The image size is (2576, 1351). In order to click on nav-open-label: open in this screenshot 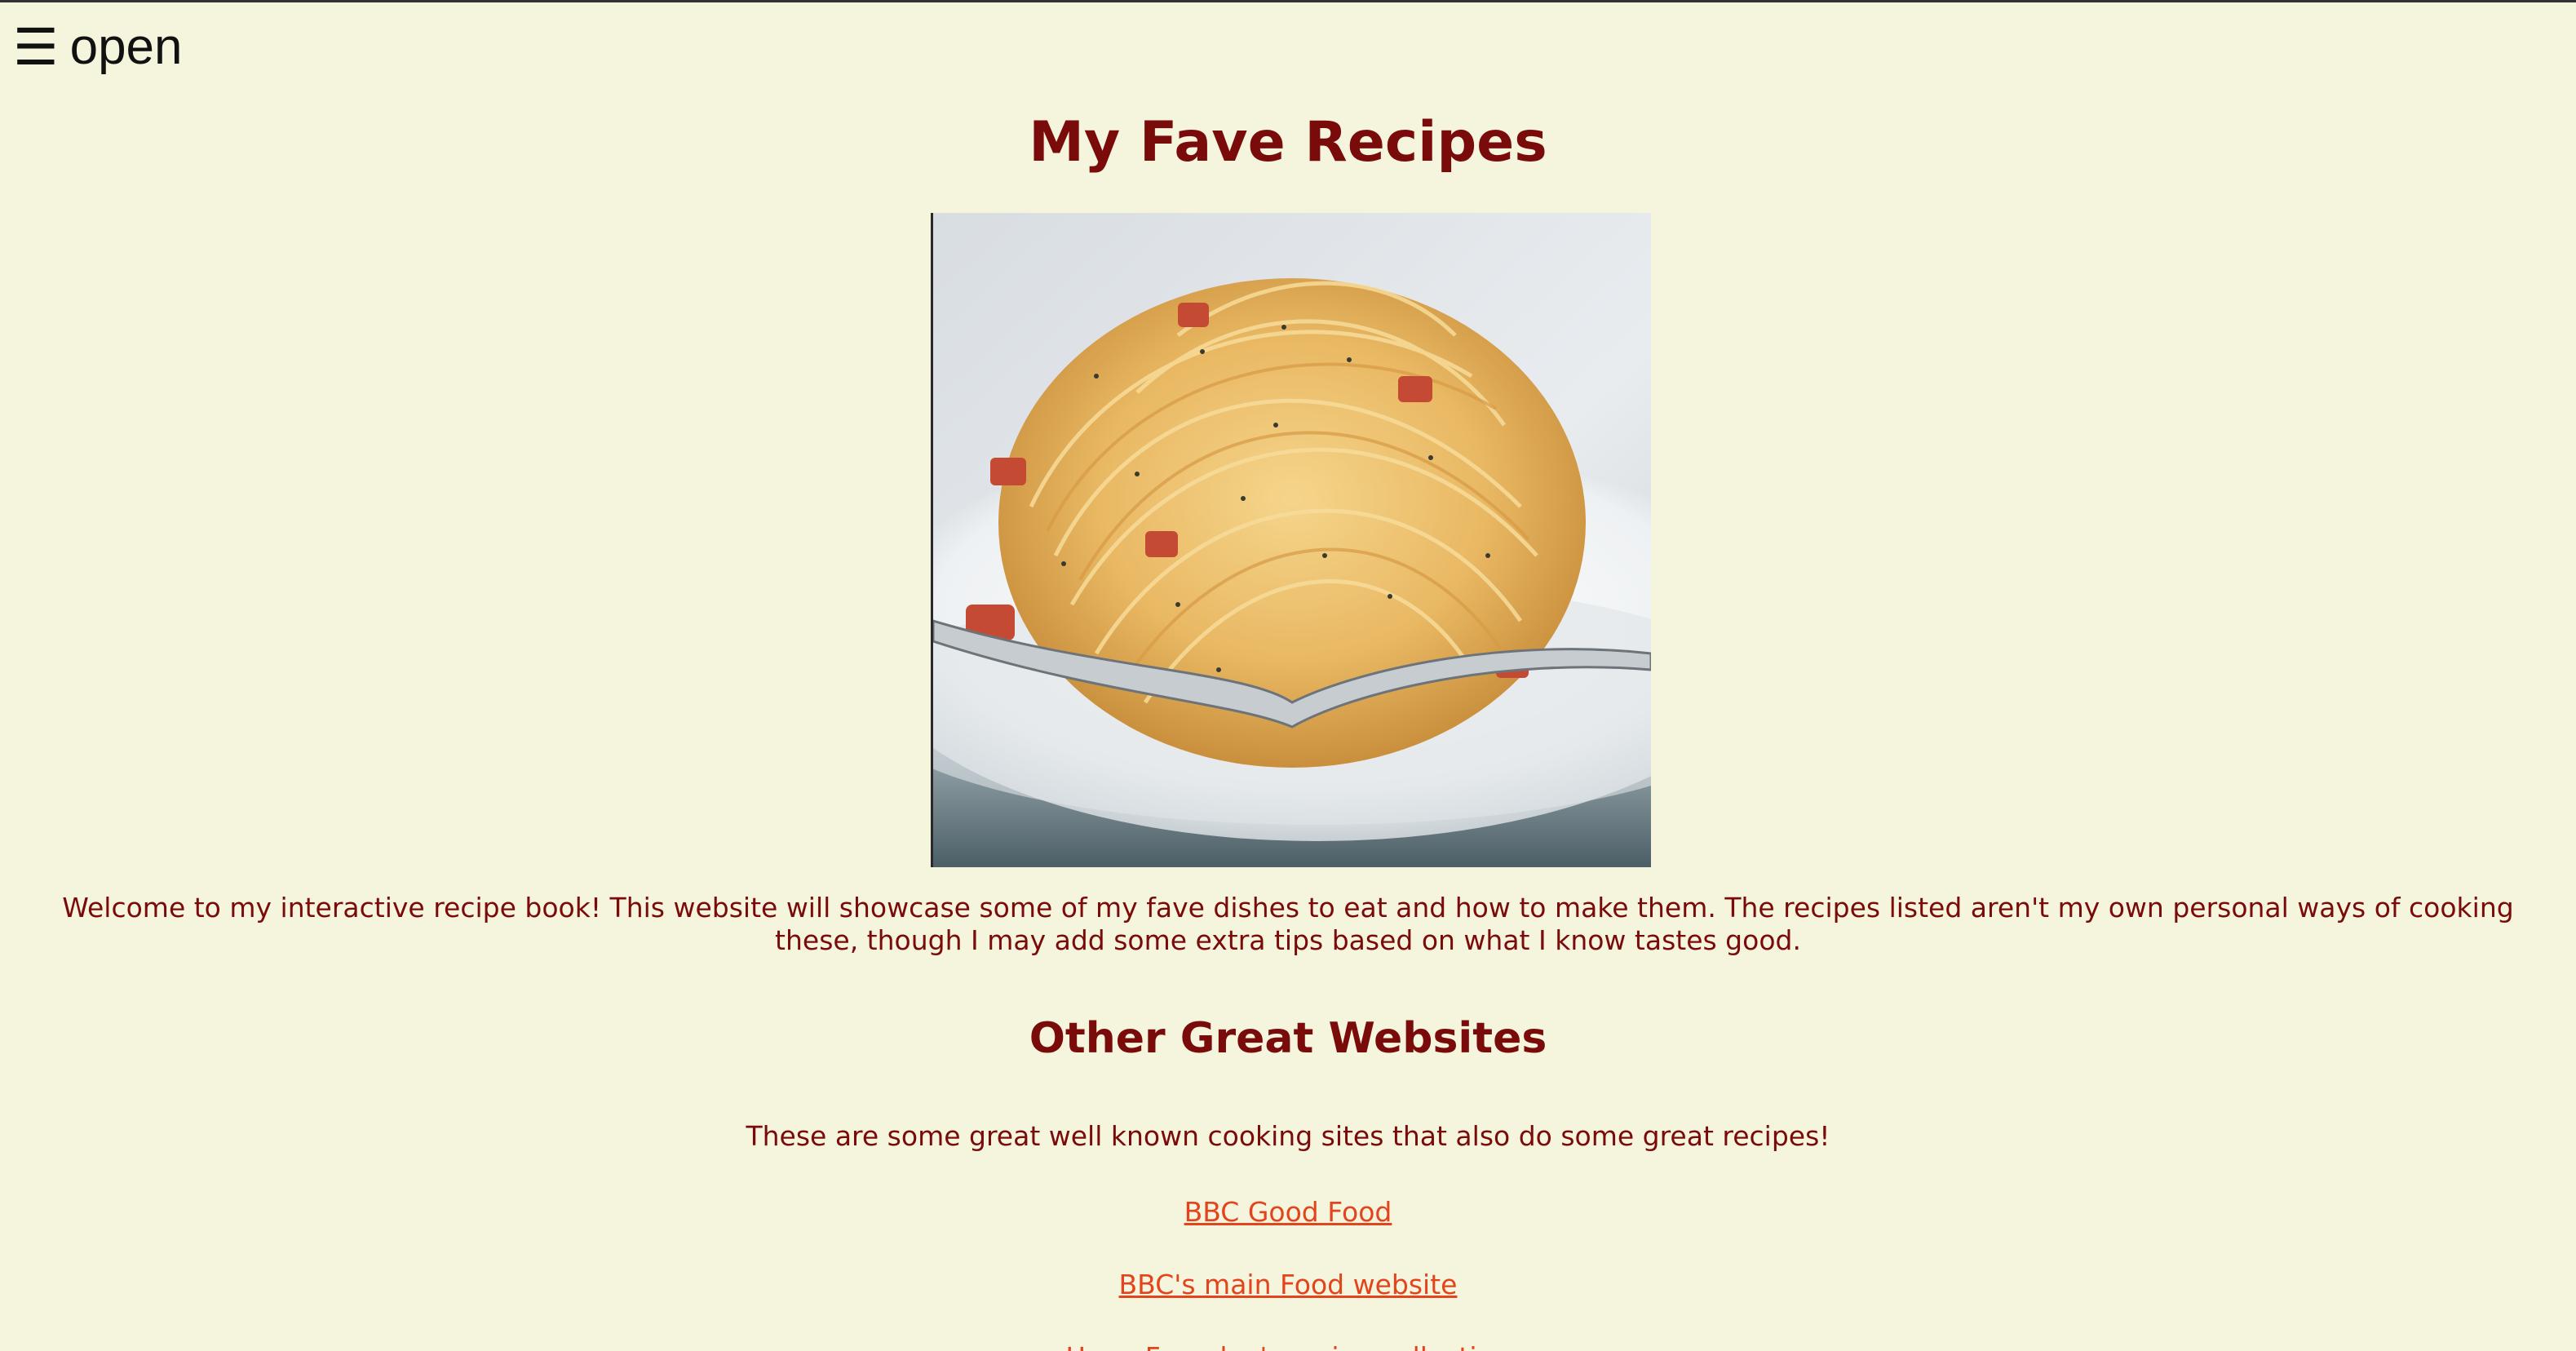, I will do `click(126, 47)`.